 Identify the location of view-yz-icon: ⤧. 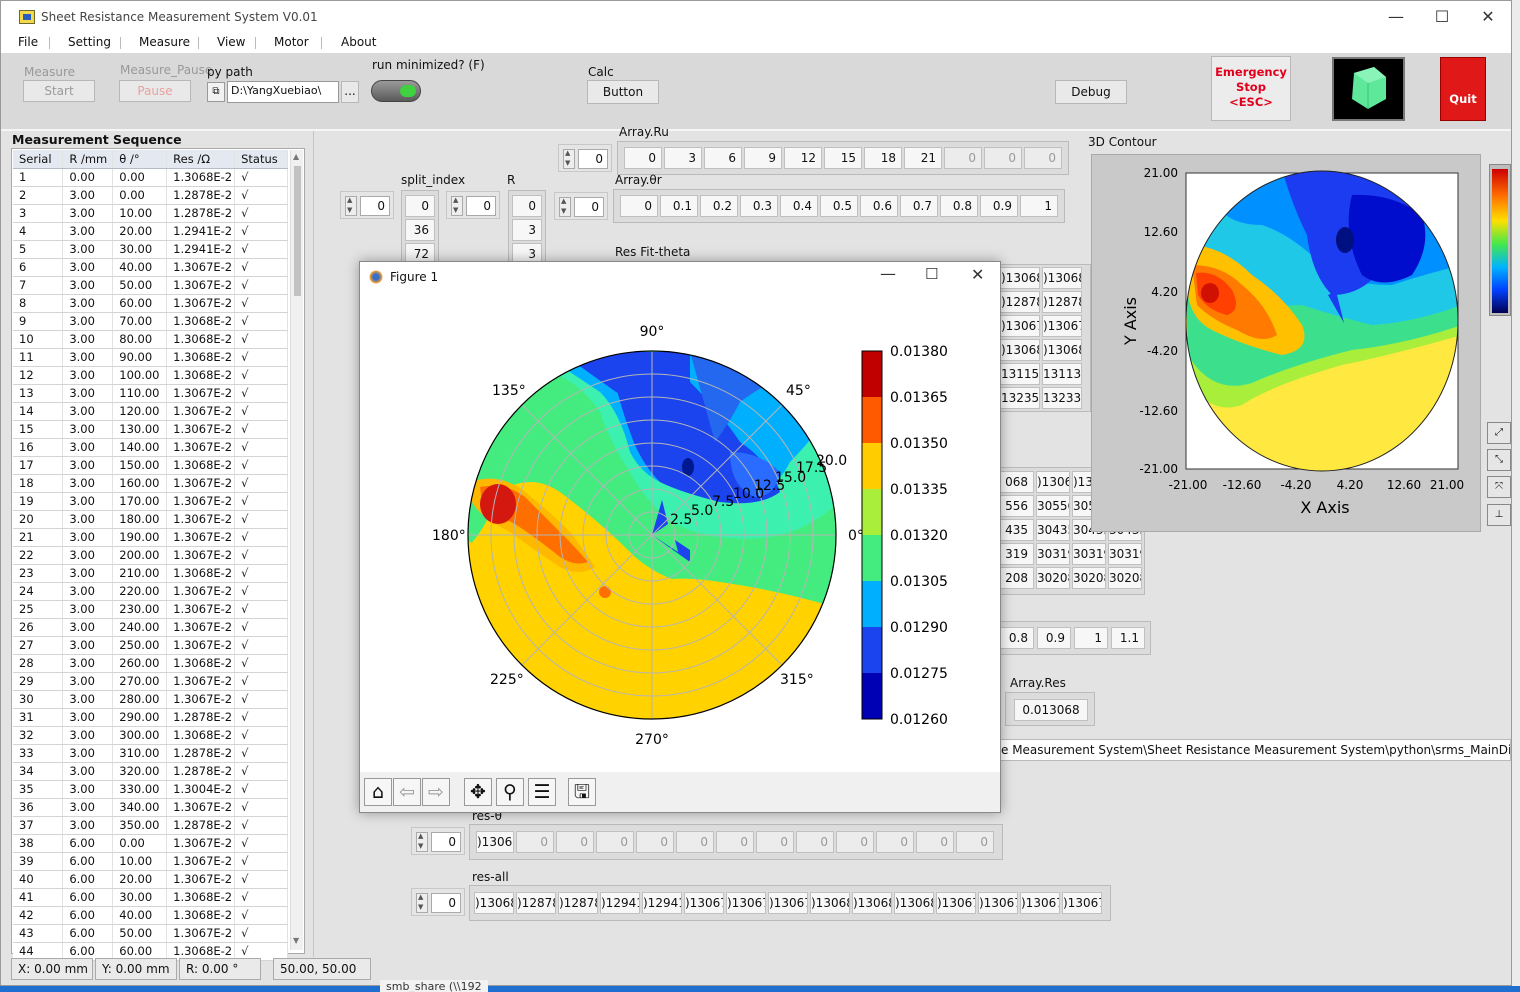
(1499, 487).